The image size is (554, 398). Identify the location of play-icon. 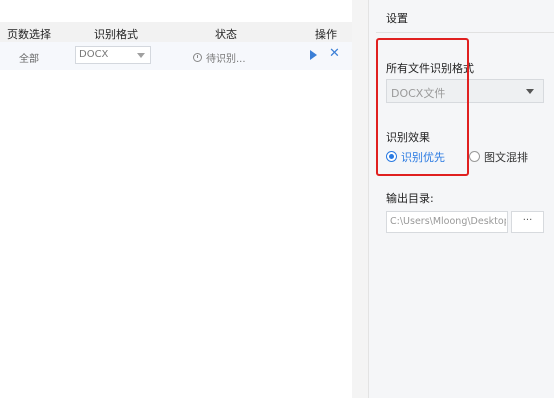
(313, 55).